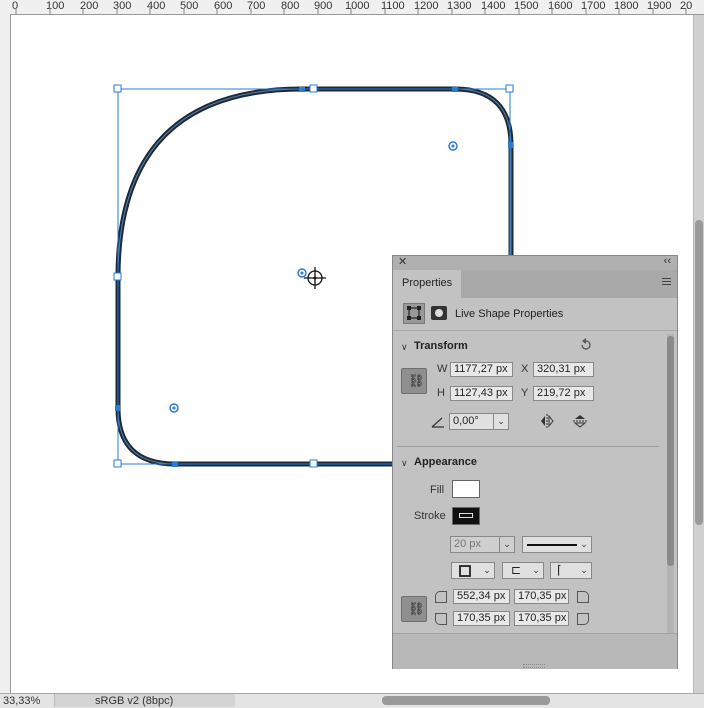  Describe the element at coordinates (580, 421) in the screenshot. I see `flip-vertical-icon` at that location.